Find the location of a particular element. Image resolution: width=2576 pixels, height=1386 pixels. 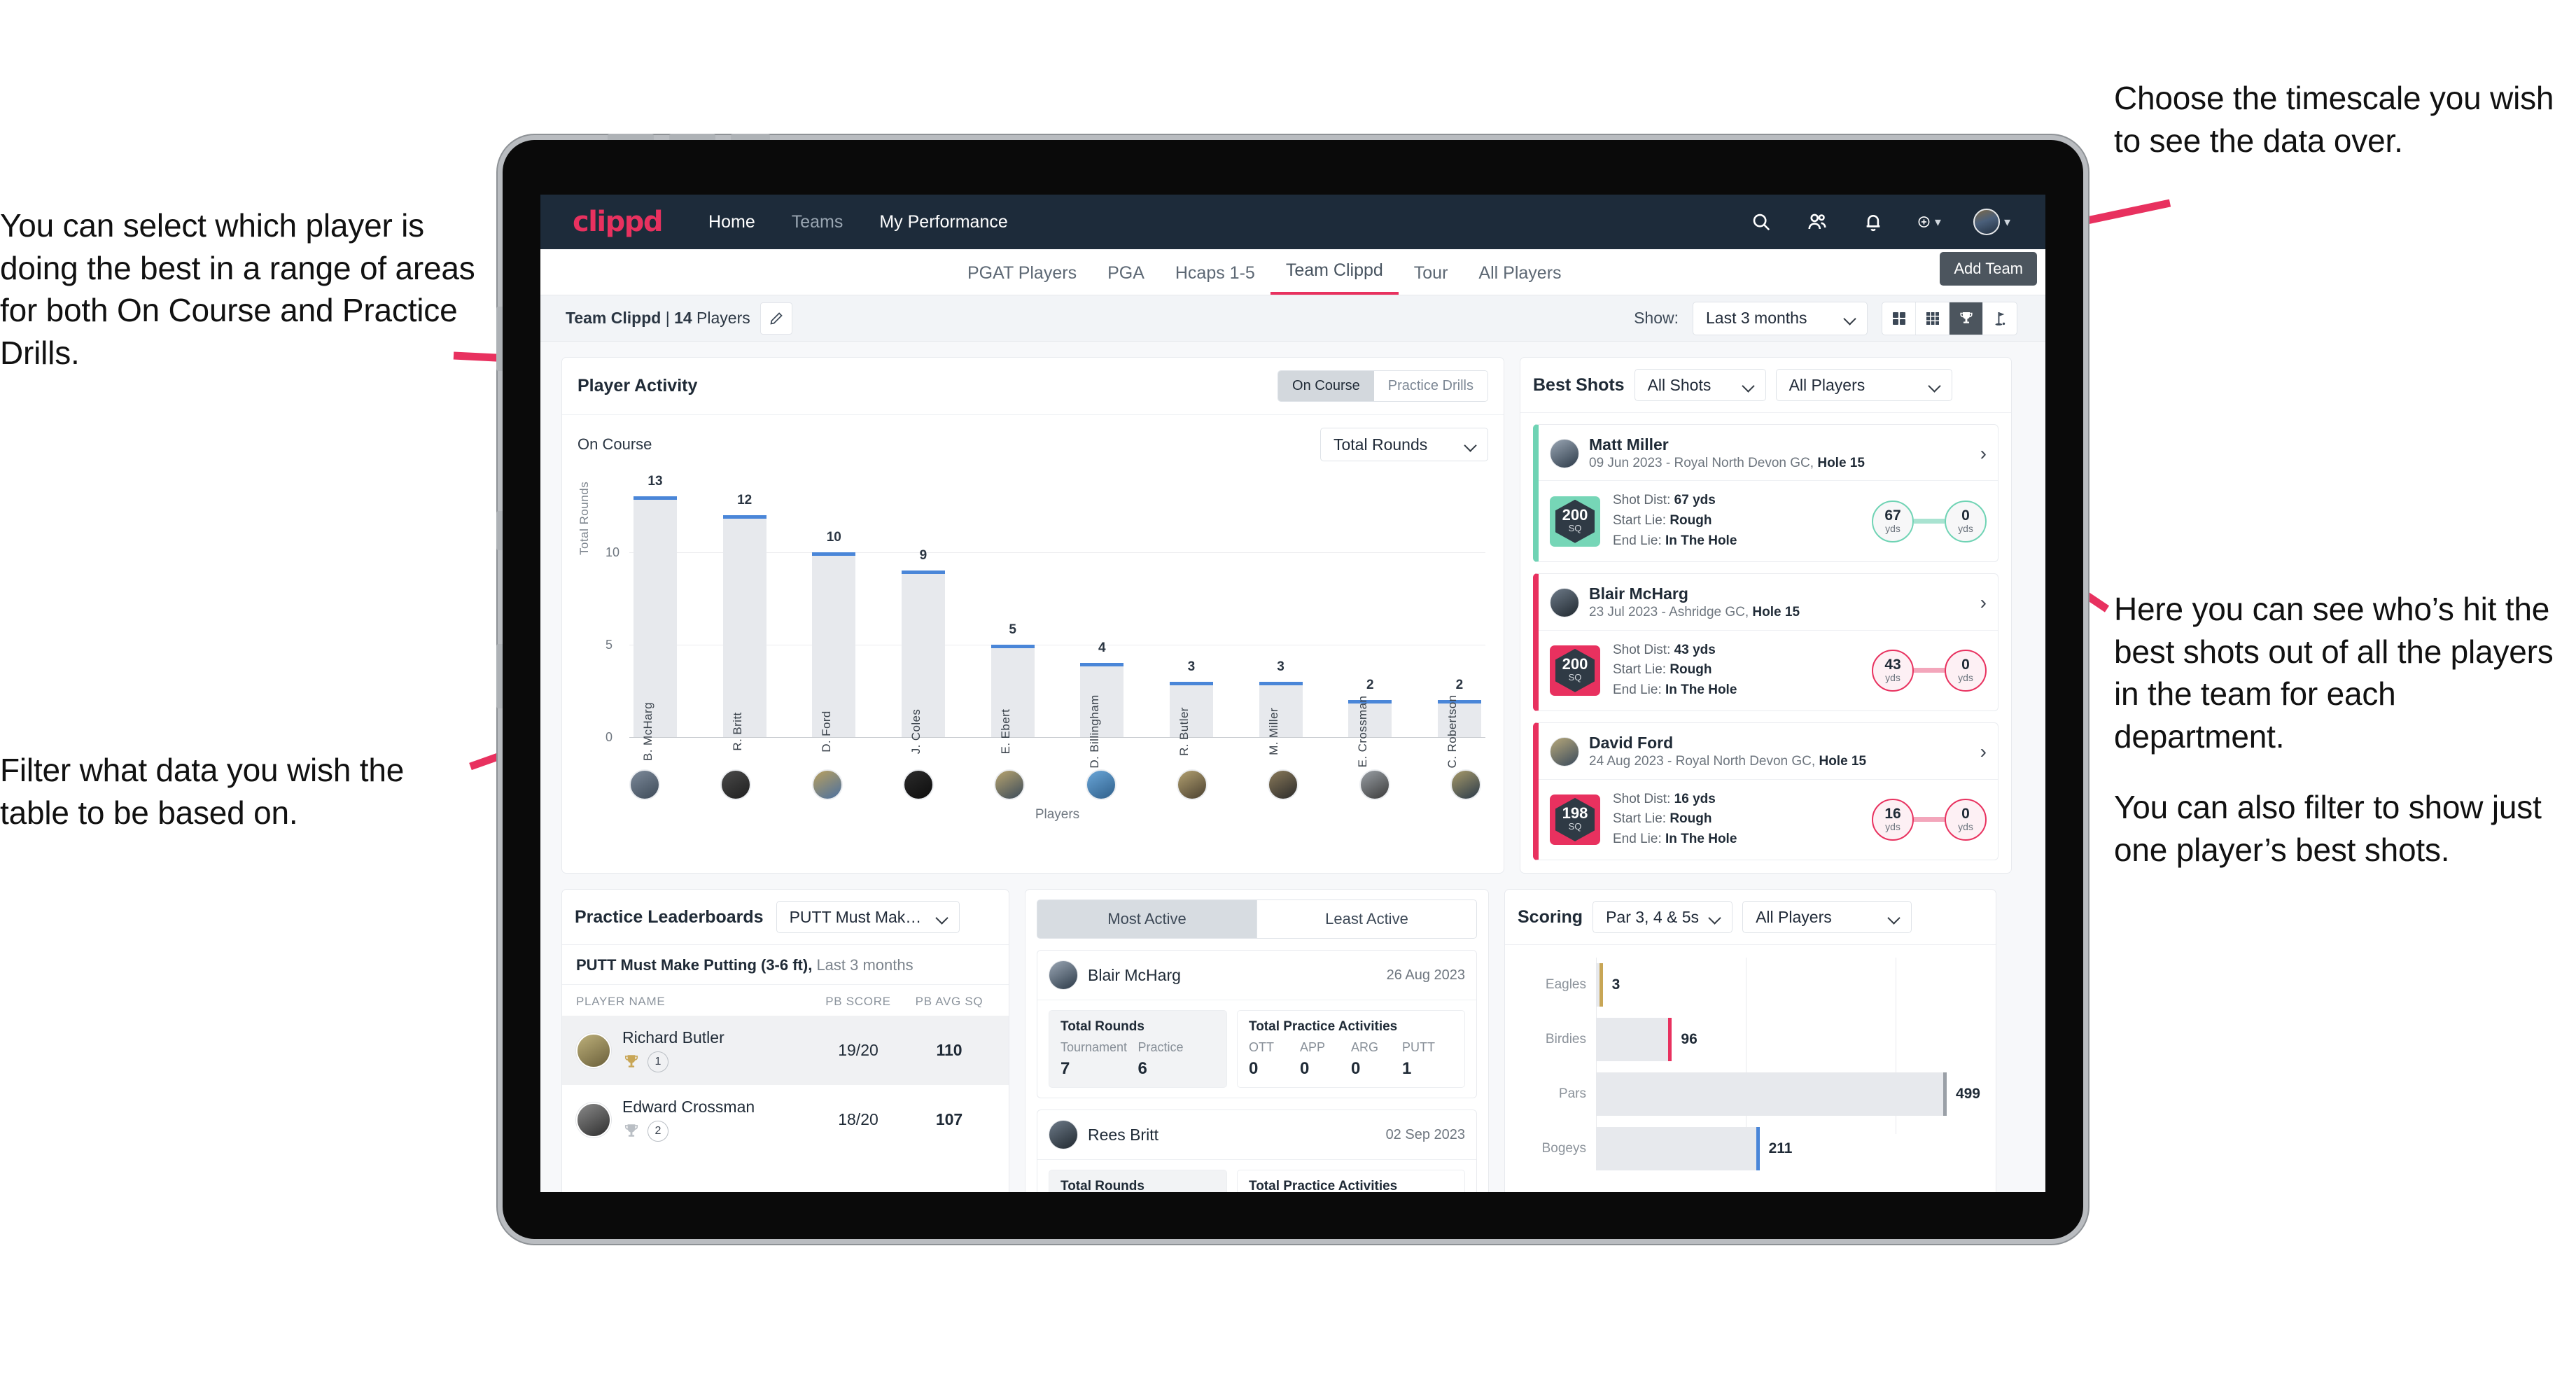

people-icon is located at coordinates (1817, 222).